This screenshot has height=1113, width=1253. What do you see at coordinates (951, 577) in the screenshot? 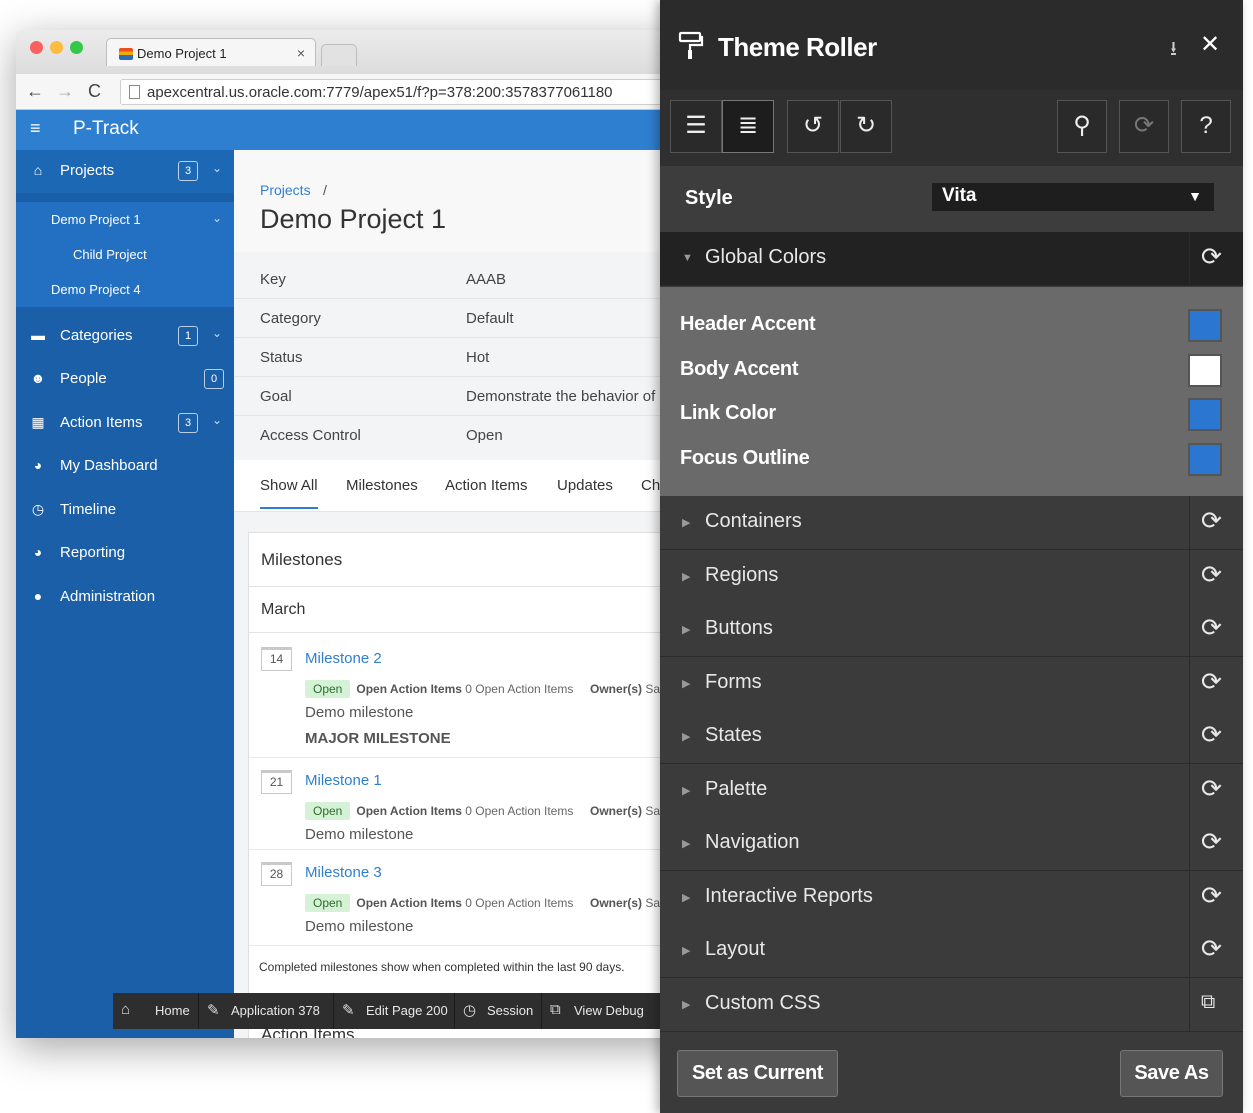
I see `group-regions: ▶ Regions ⟳` at bounding box center [951, 577].